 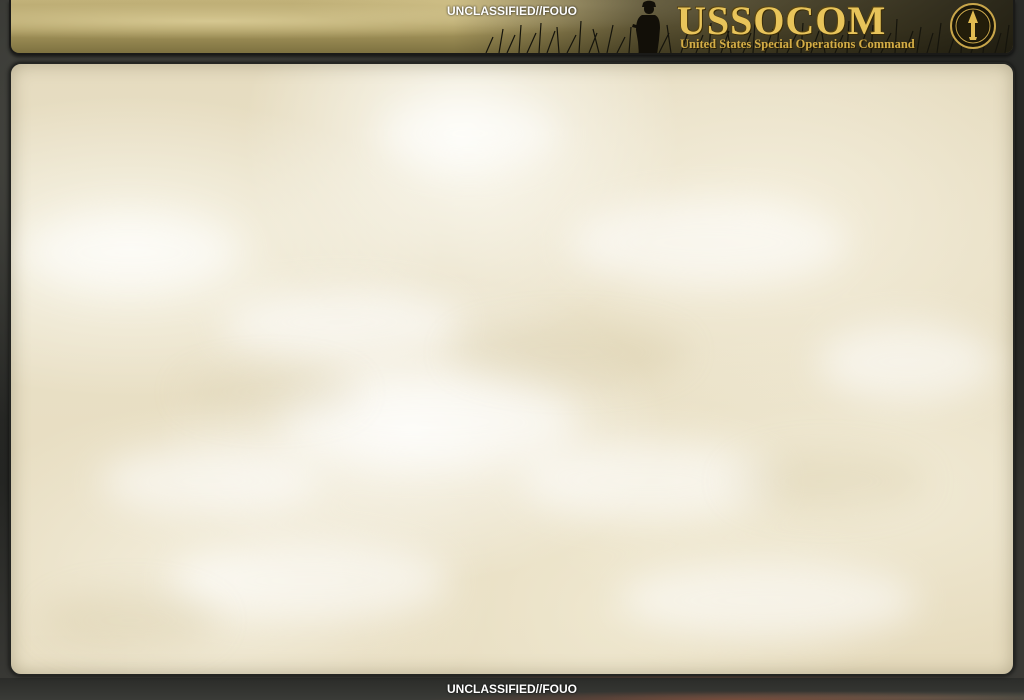 What do you see at coordinates (797, 44) in the screenshot?
I see `brand-subtitle: United States Special Operations Command` at bounding box center [797, 44].